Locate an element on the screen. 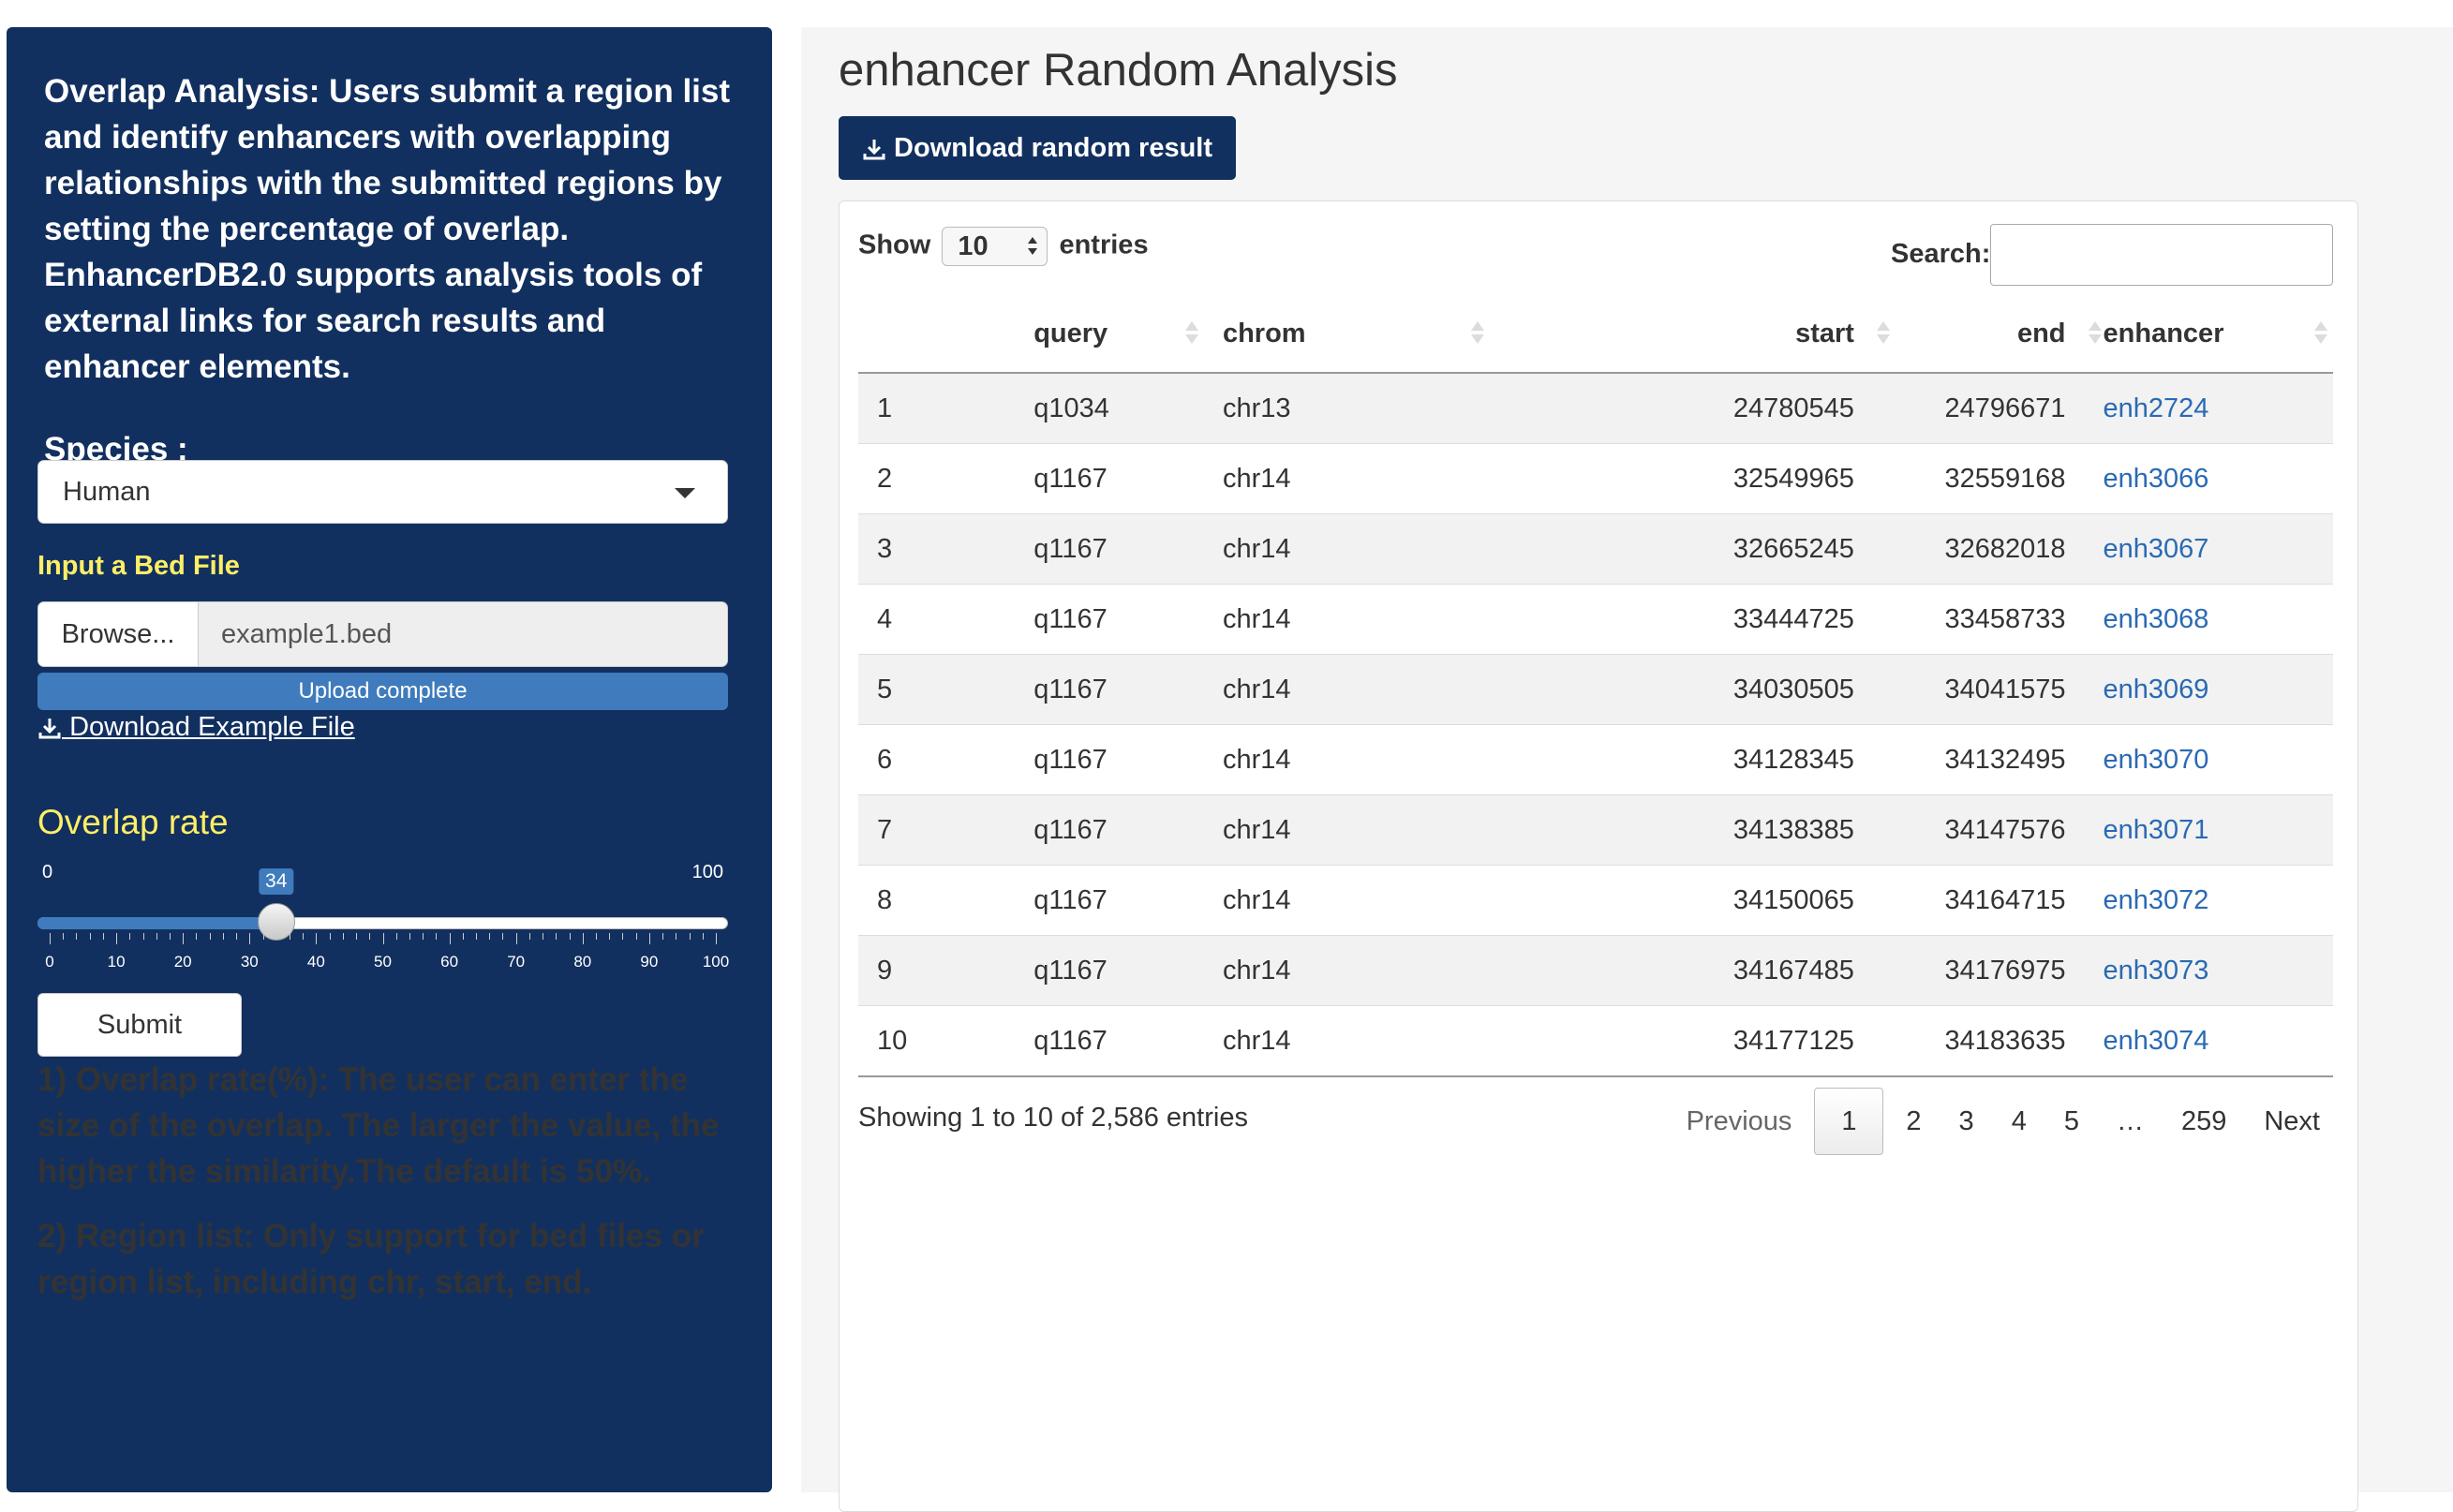 The height and width of the screenshot is (1512, 2453). pagination: Previous 1 2 3 4 5 … 259 Next is located at coordinates (2003, 1121).